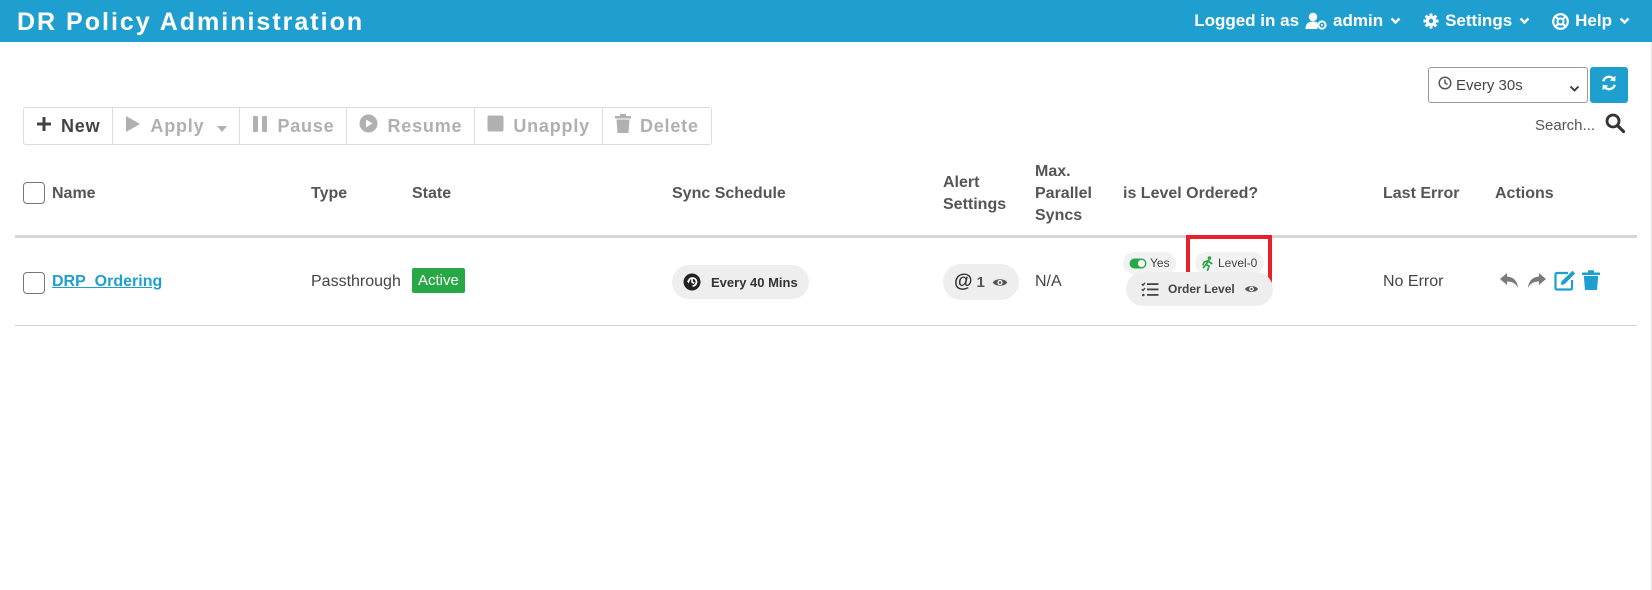 The height and width of the screenshot is (590, 1652). I want to click on refresh-icon, so click(1609, 85).